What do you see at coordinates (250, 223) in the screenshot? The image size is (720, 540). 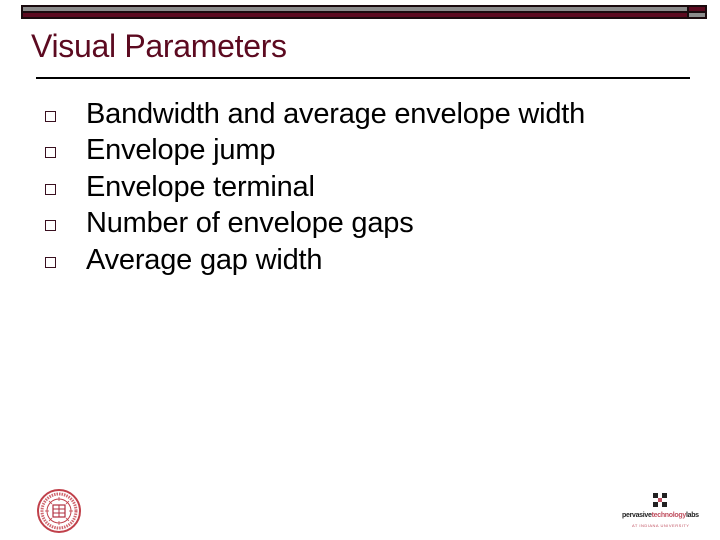 I see `bullet-text: Number of envelope gaps` at bounding box center [250, 223].